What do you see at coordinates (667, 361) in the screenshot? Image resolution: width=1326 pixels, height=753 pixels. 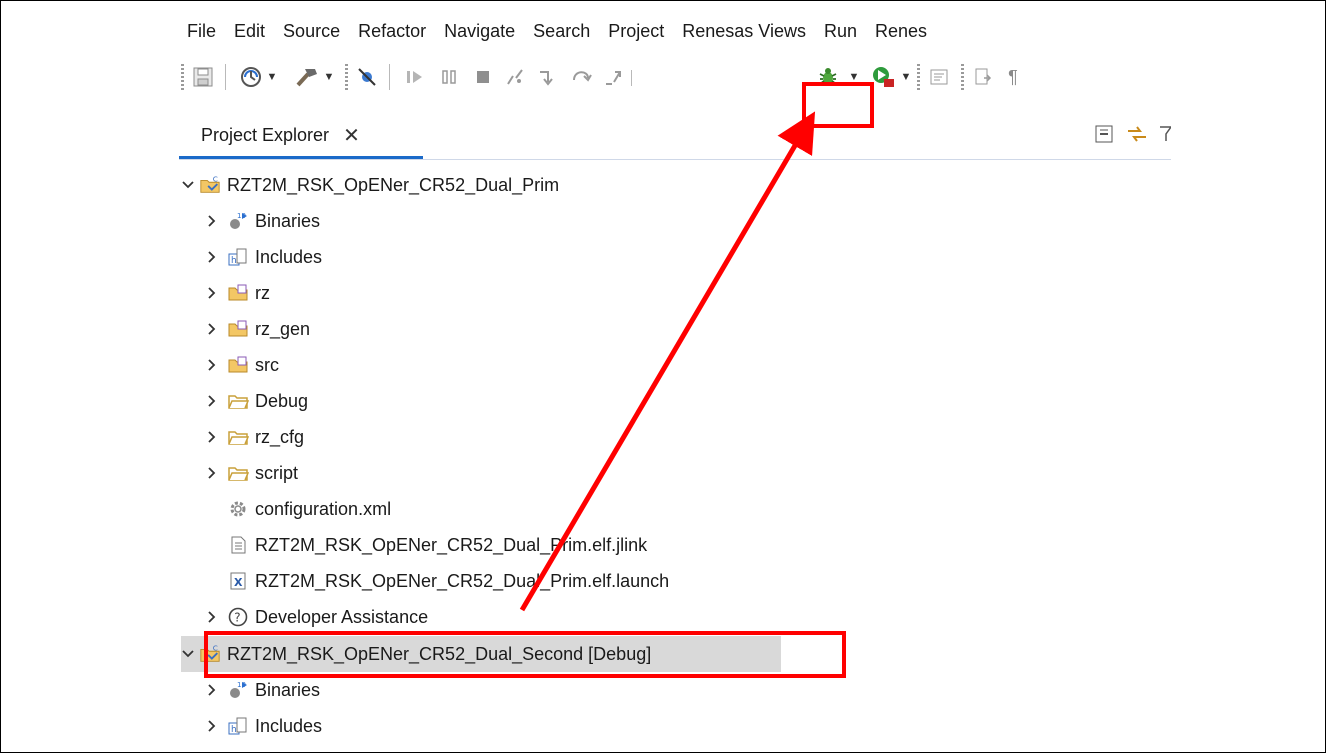 I see `annotation-arrow` at bounding box center [667, 361].